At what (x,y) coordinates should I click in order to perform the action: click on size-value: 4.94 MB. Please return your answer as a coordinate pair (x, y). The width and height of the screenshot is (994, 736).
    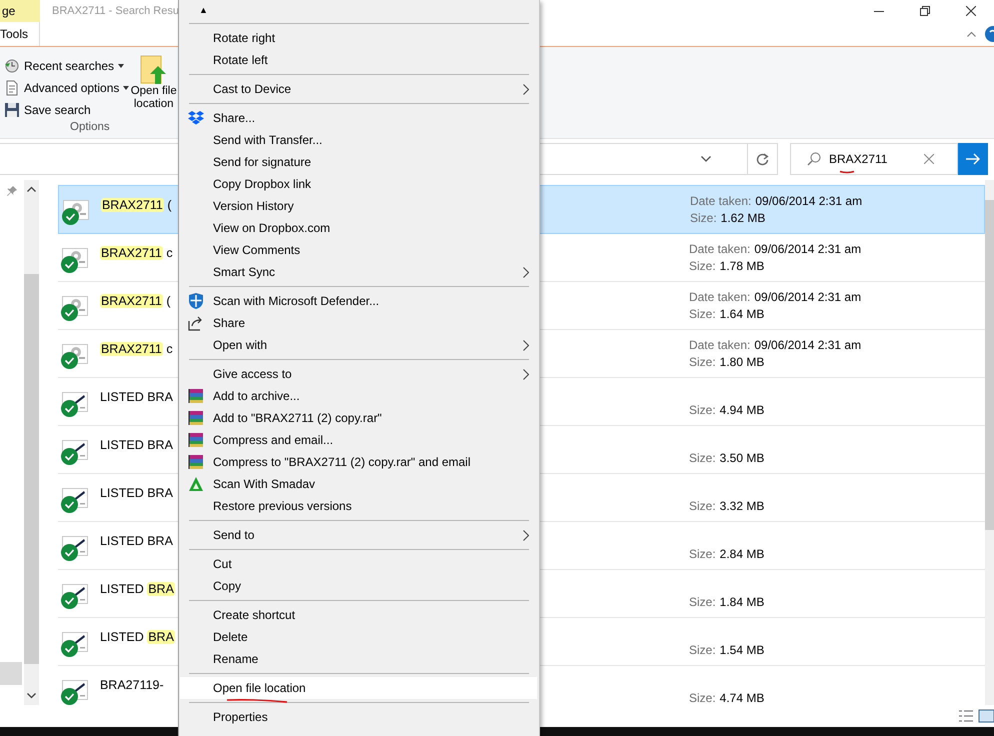
    Looking at the image, I should click on (742, 410).